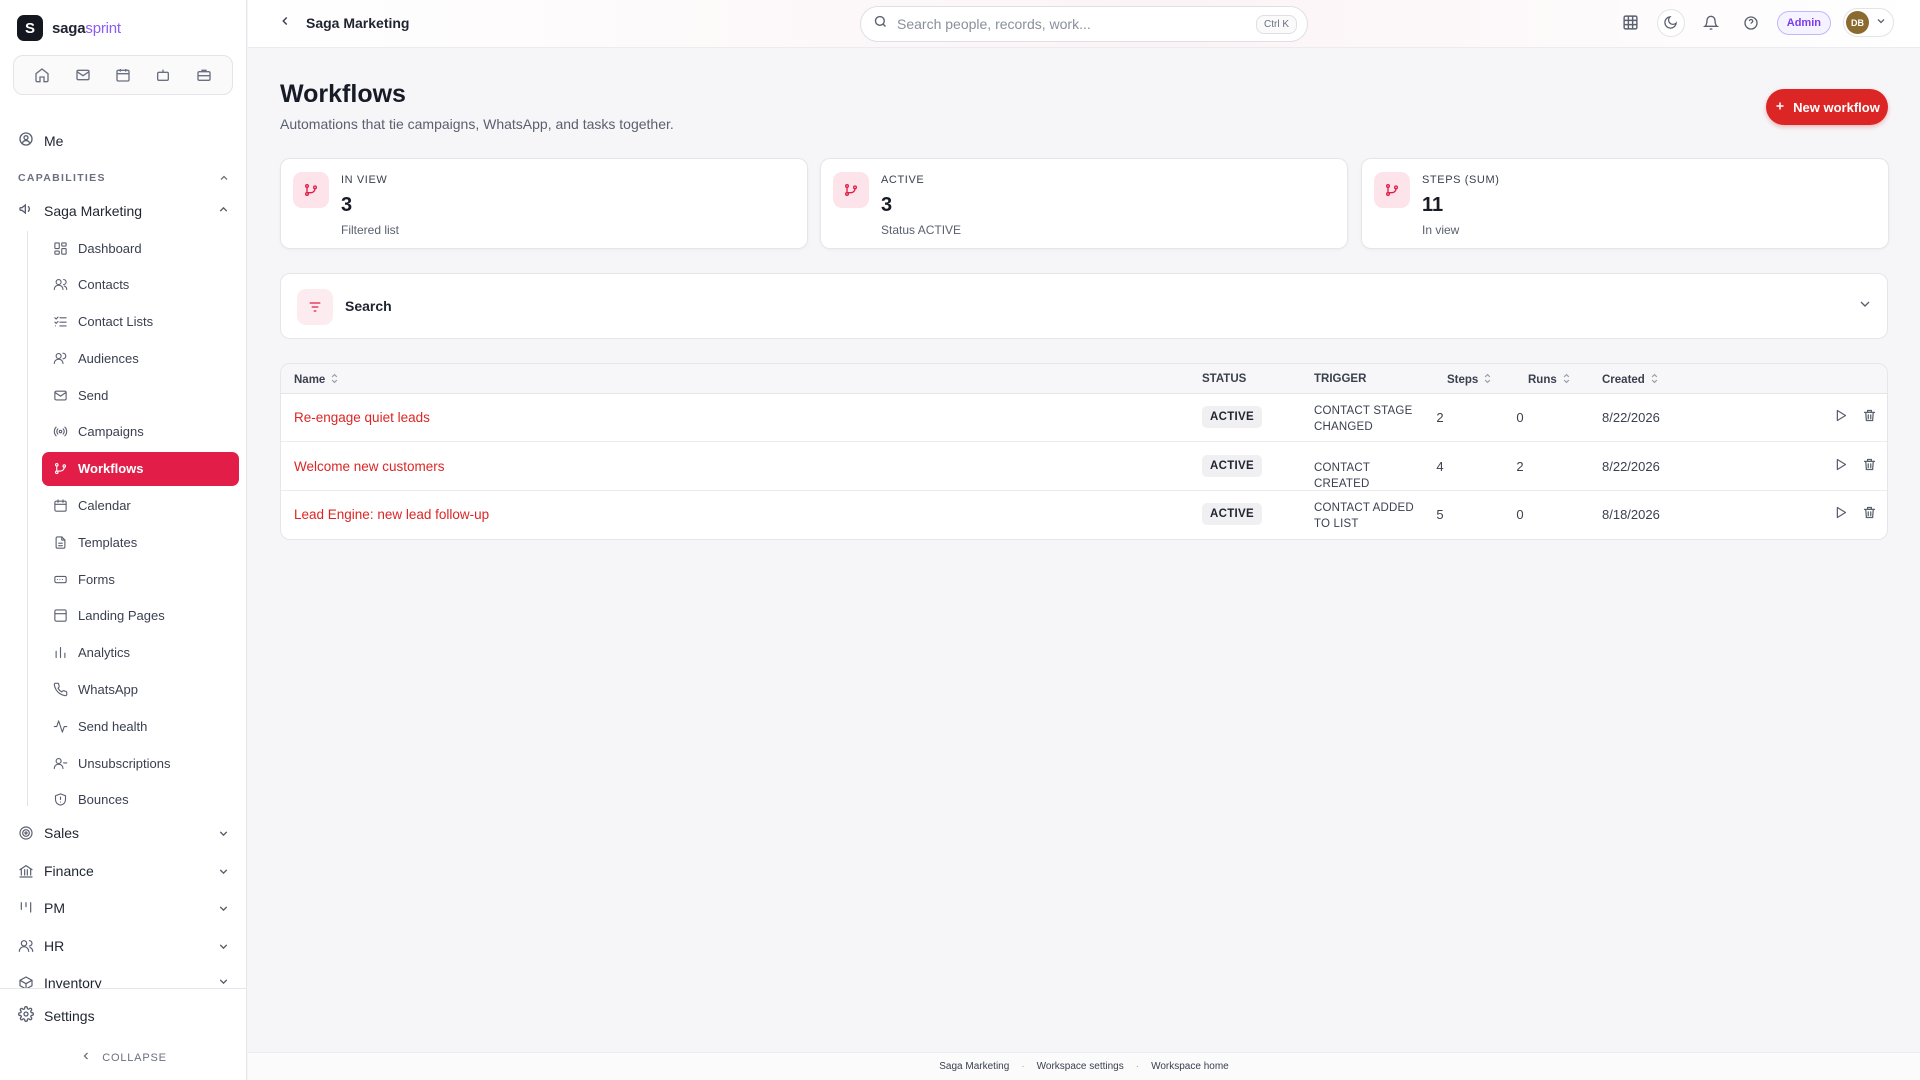  I want to click on sidebar-item-forms: Forms, so click(140, 579).